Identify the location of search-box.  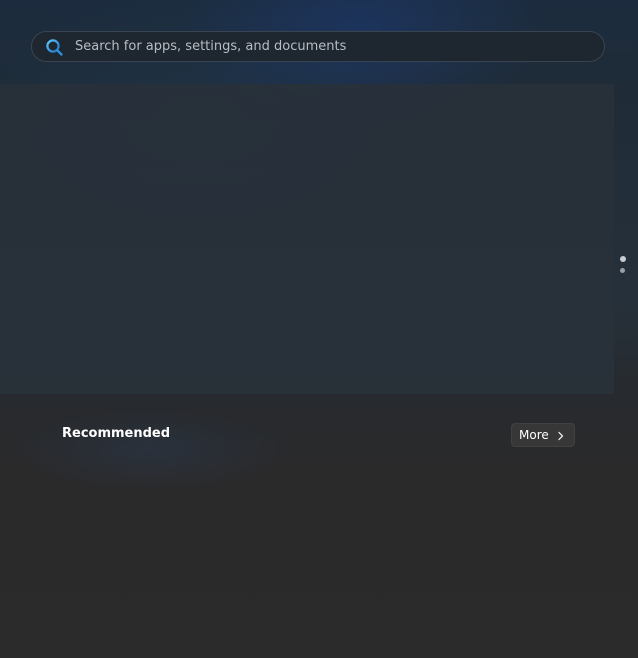
(318, 46).